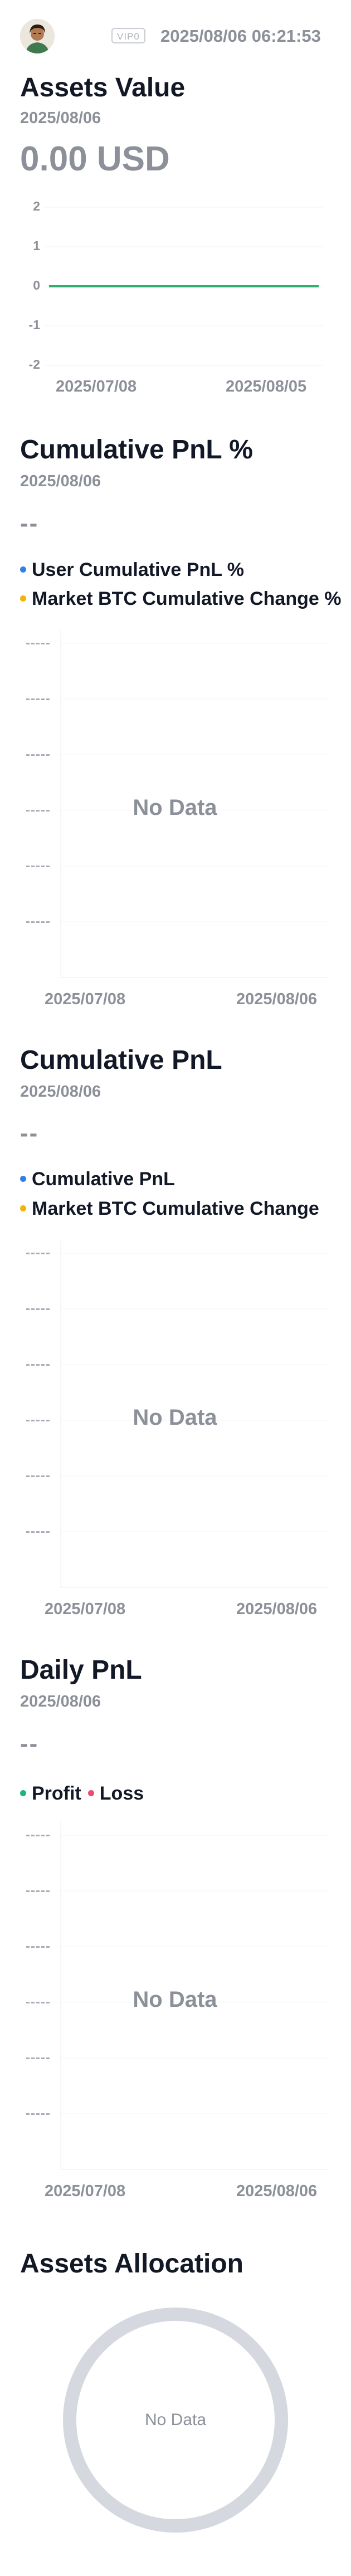  I want to click on legend-item: Market BTC Cumulative Change, so click(169, 1209).